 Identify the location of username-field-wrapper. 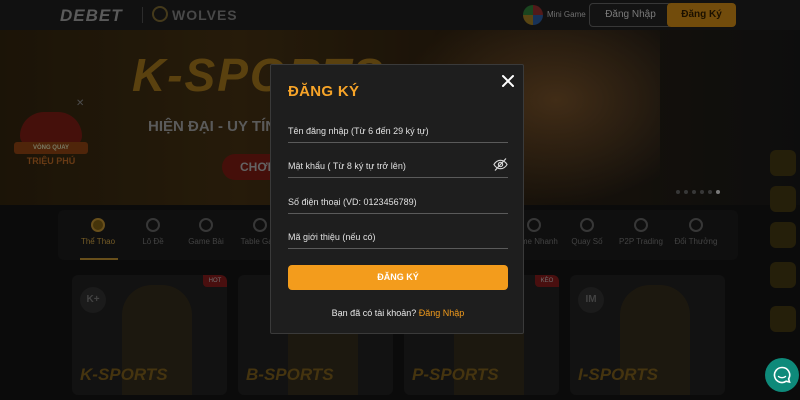
(398, 132).